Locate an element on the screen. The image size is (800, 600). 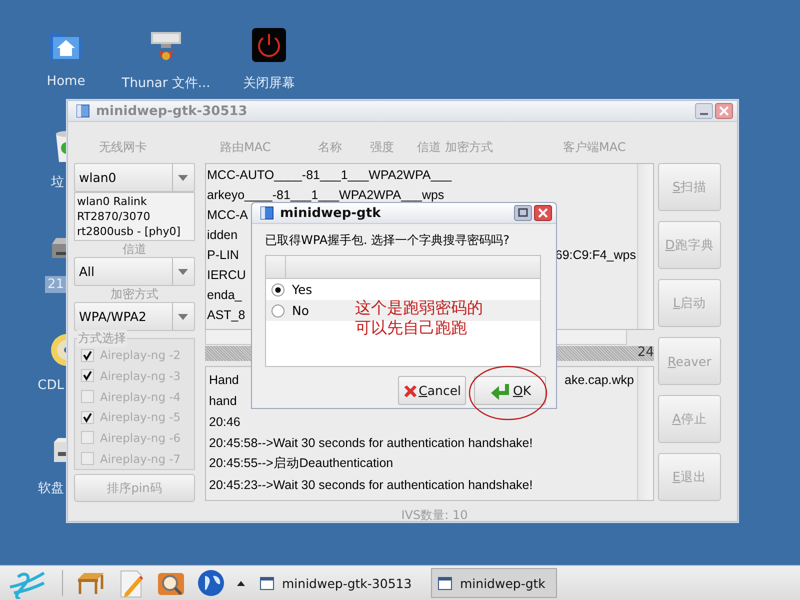
icon-label: Home is located at coordinates (66, 81).